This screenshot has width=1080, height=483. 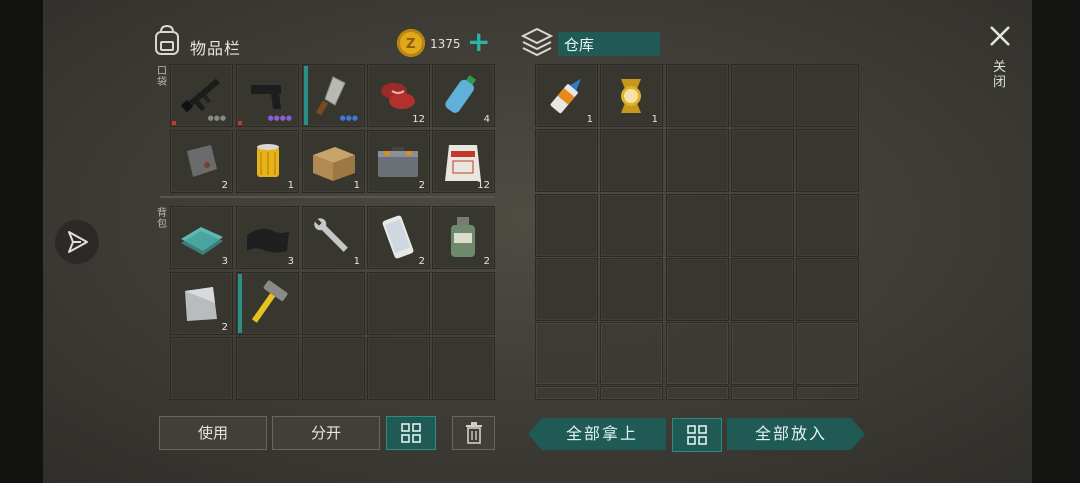 What do you see at coordinates (326, 433) in the screenshot?
I see `split-button: 分开` at bounding box center [326, 433].